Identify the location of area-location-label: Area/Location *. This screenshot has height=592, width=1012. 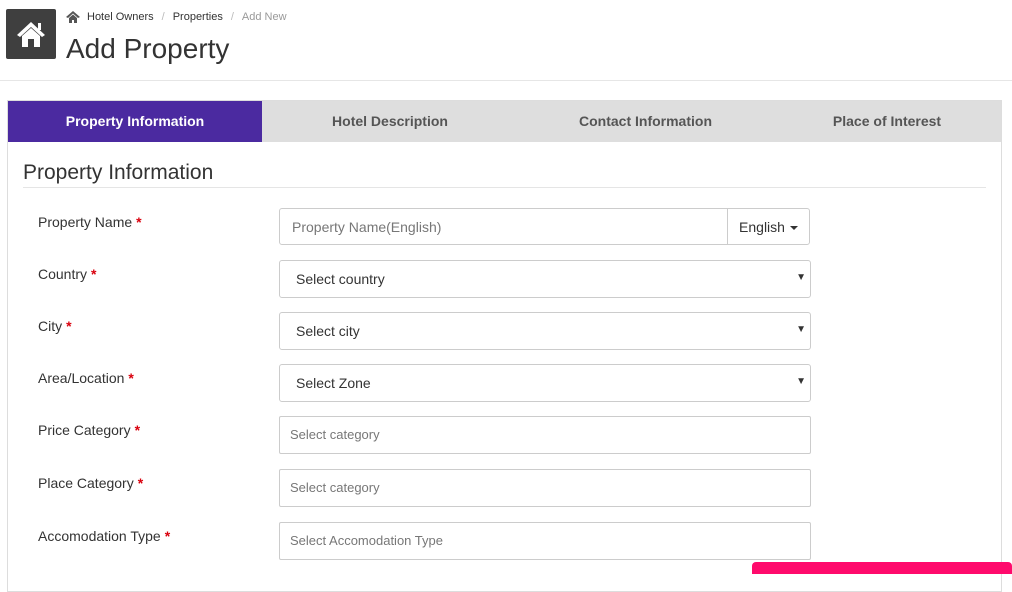
(86, 378).